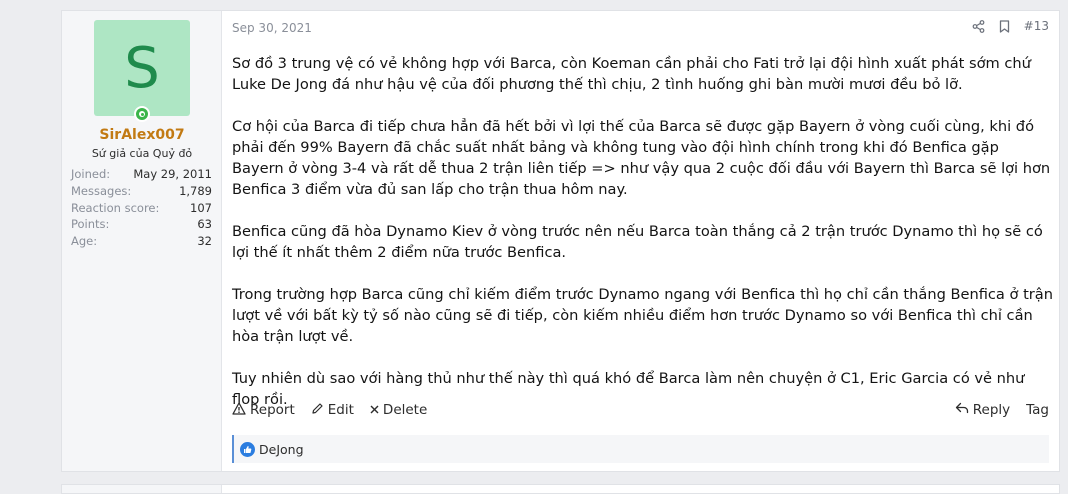 This screenshot has height=494, width=1068. Describe the element at coordinates (195, 191) in the screenshot. I see `stat-value: 1,789` at that location.